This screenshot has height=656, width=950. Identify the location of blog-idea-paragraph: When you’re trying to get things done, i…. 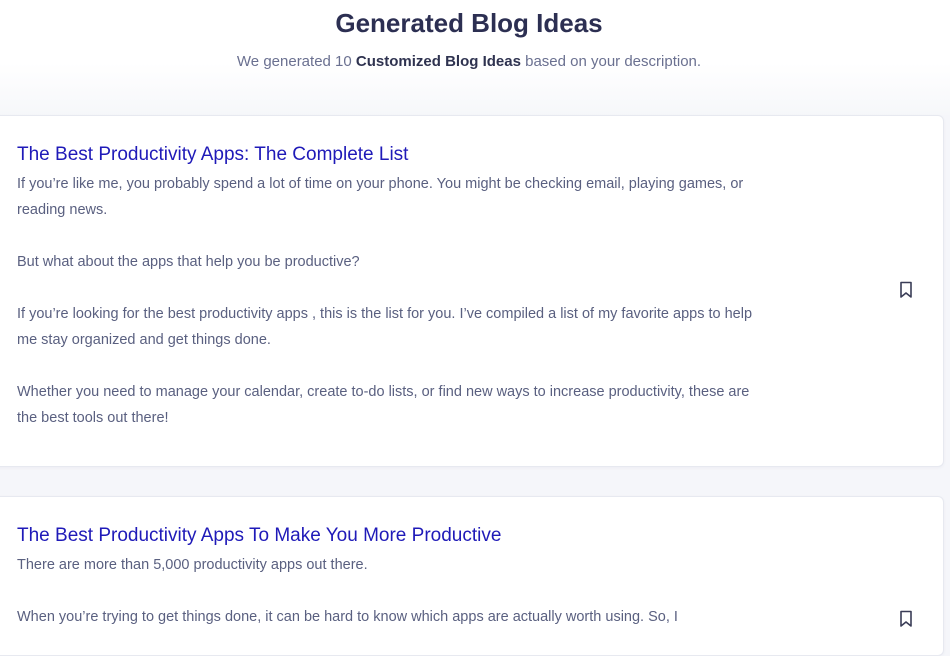
(347, 617).